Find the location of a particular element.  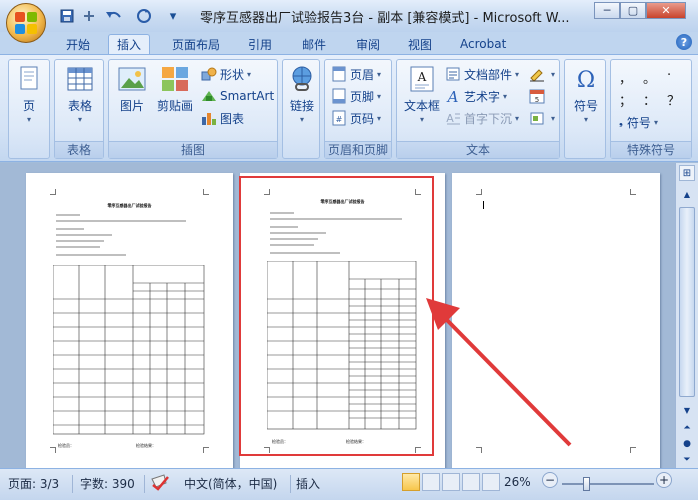

annotation-arrow is located at coordinates (499, 372).